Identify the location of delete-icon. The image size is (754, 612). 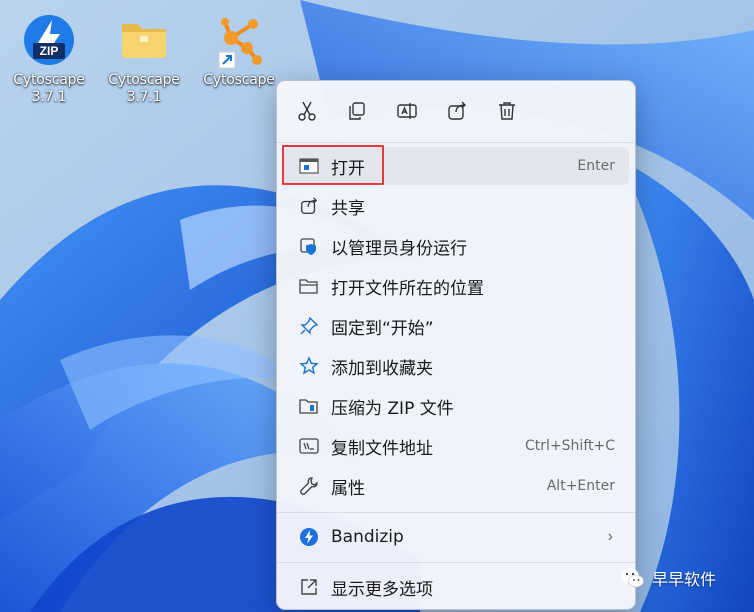
(507, 111).